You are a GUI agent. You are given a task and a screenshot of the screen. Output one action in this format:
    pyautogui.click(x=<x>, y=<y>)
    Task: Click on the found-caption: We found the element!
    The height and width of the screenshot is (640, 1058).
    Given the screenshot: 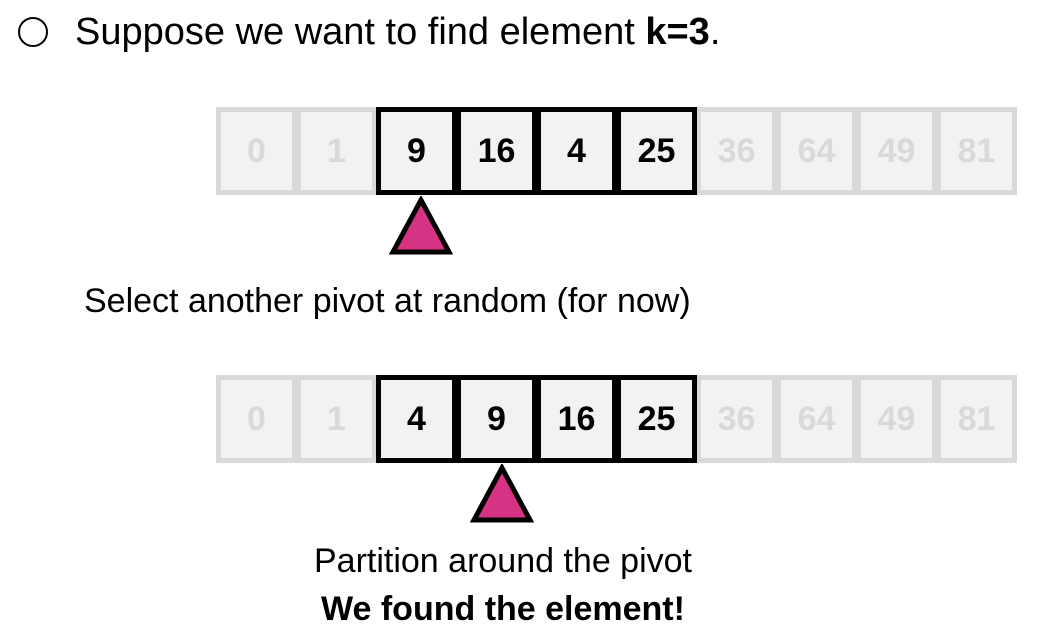 What is the action you would take?
    pyautogui.click(x=503, y=609)
    